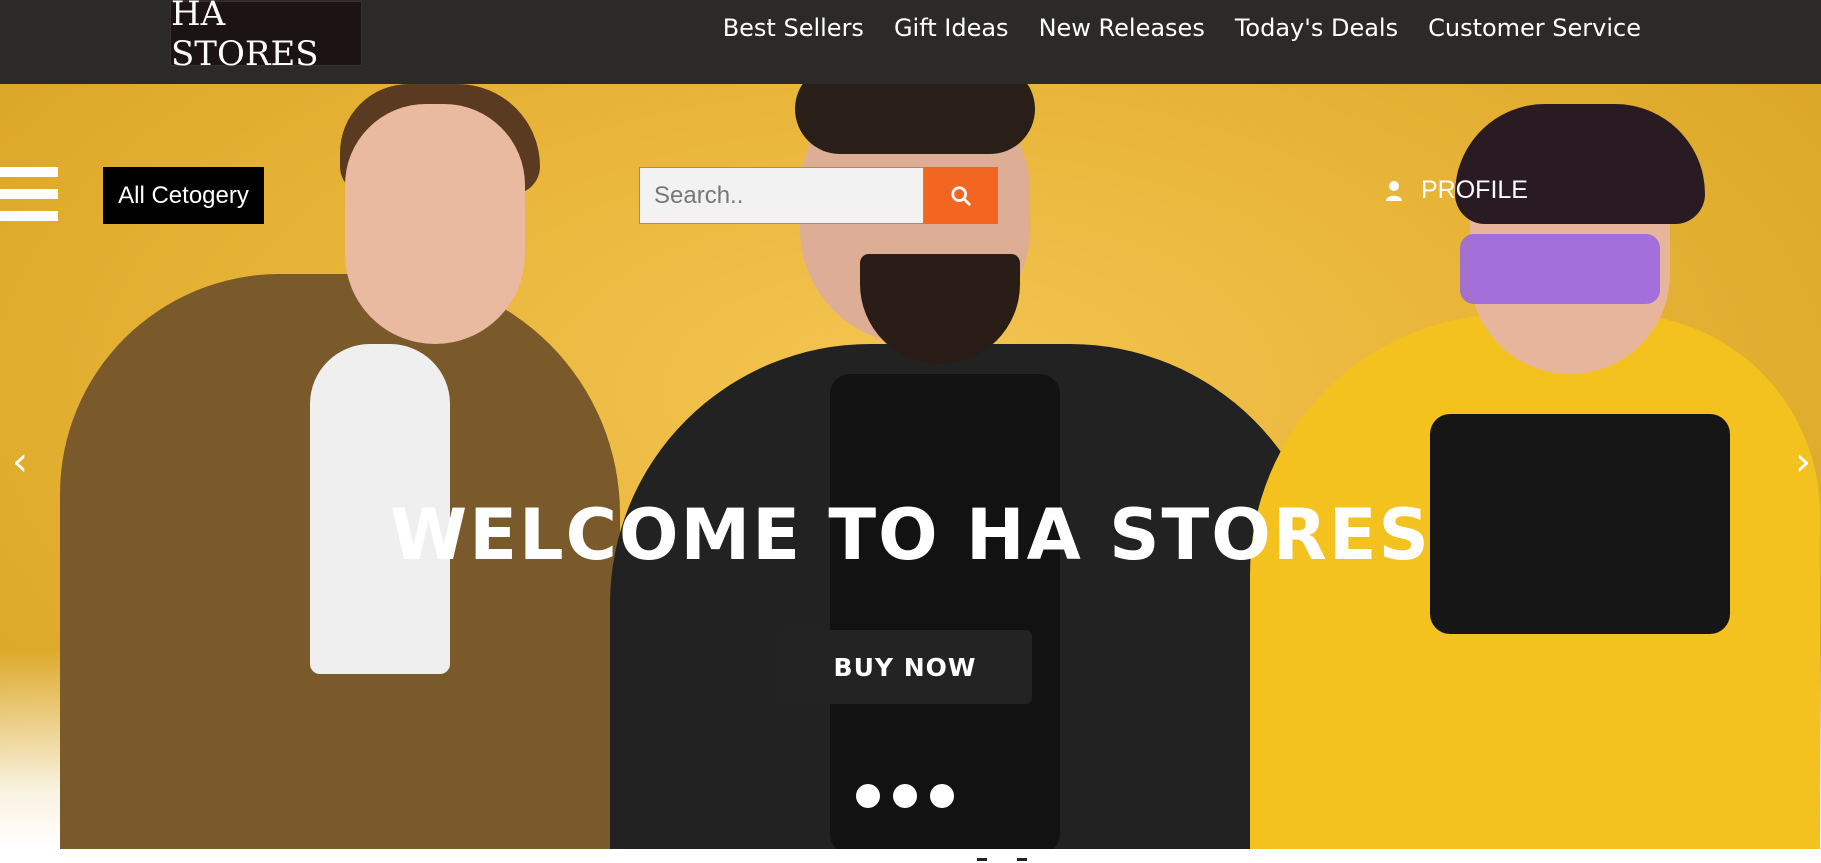 This screenshot has height=863, width=1821. What do you see at coordinates (905, 667) in the screenshot?
I see `buy-now-button: BUY NOW` at bounding box center [905, 667].